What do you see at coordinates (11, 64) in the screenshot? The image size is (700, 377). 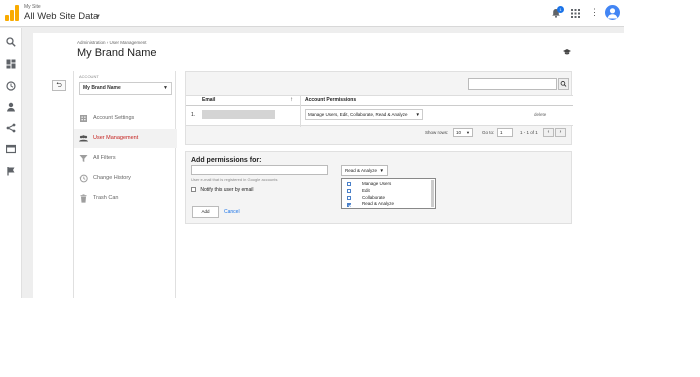 I see `dashboard-icon` at bounding box center [11, 64].